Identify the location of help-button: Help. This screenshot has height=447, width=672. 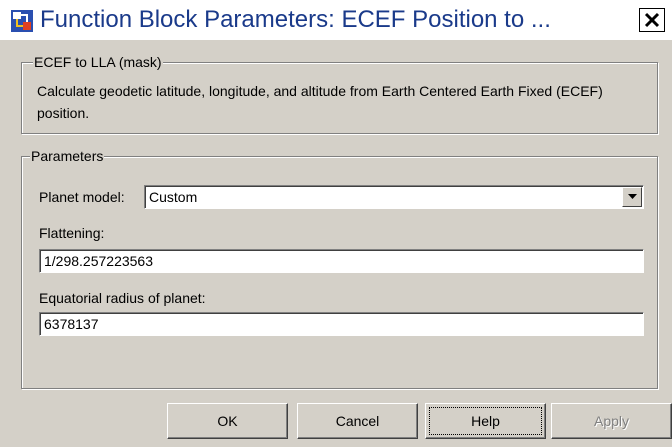
(485, 421).